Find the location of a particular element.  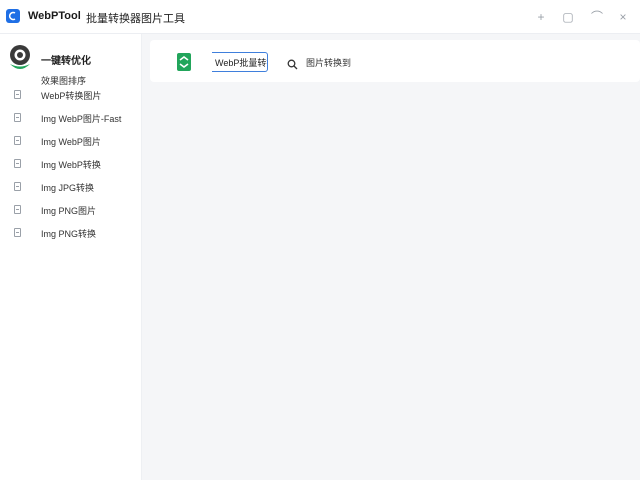

sidebar-item-label: WebP转换图片 is located at coordinates (71, 96).